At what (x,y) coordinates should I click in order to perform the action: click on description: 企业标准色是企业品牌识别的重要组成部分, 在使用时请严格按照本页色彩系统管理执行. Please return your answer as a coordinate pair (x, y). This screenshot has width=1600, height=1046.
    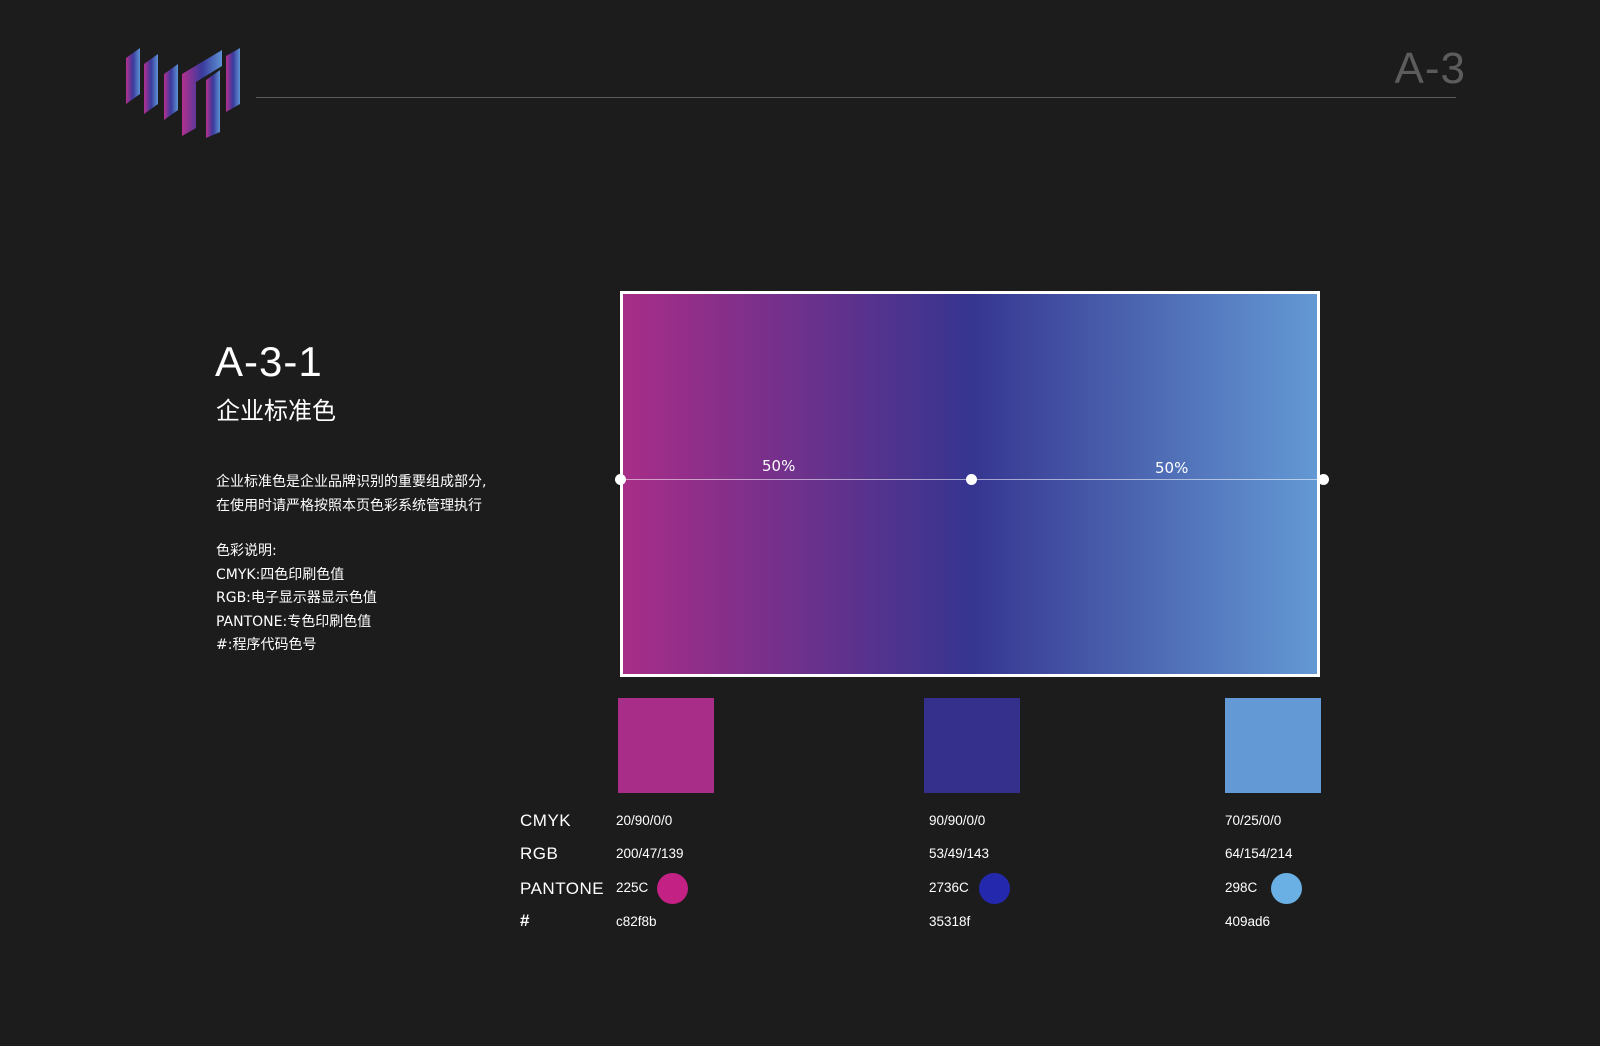
    Looking at the image, I should click on (376, 494).